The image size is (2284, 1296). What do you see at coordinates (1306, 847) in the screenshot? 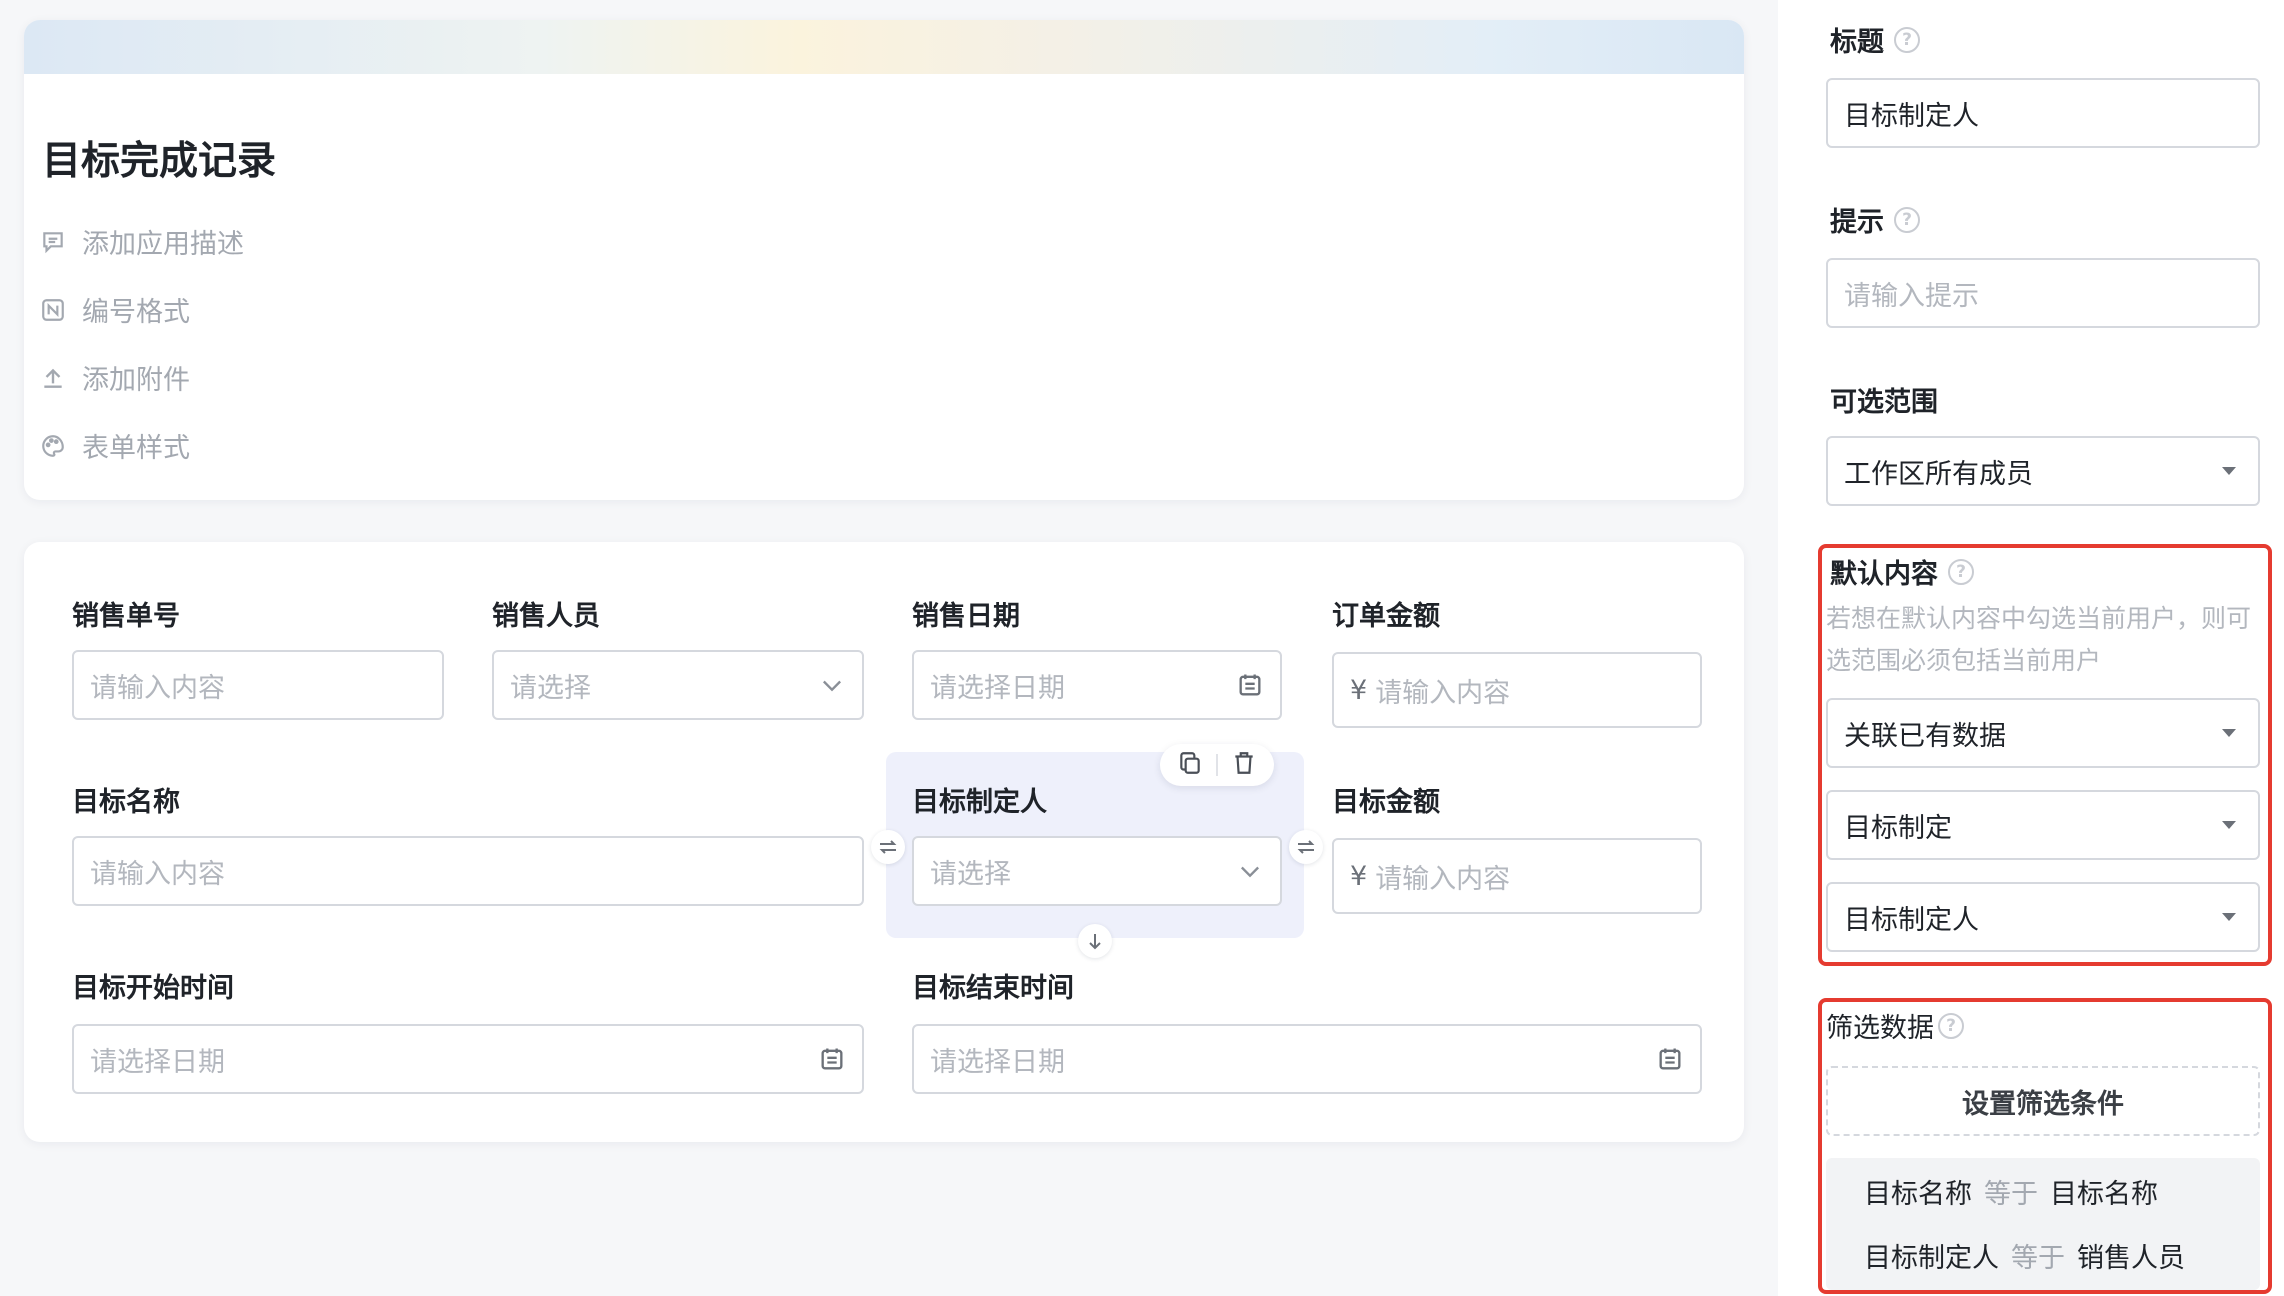
I see `swap-right-icon` at bounding box center [1306, 847].